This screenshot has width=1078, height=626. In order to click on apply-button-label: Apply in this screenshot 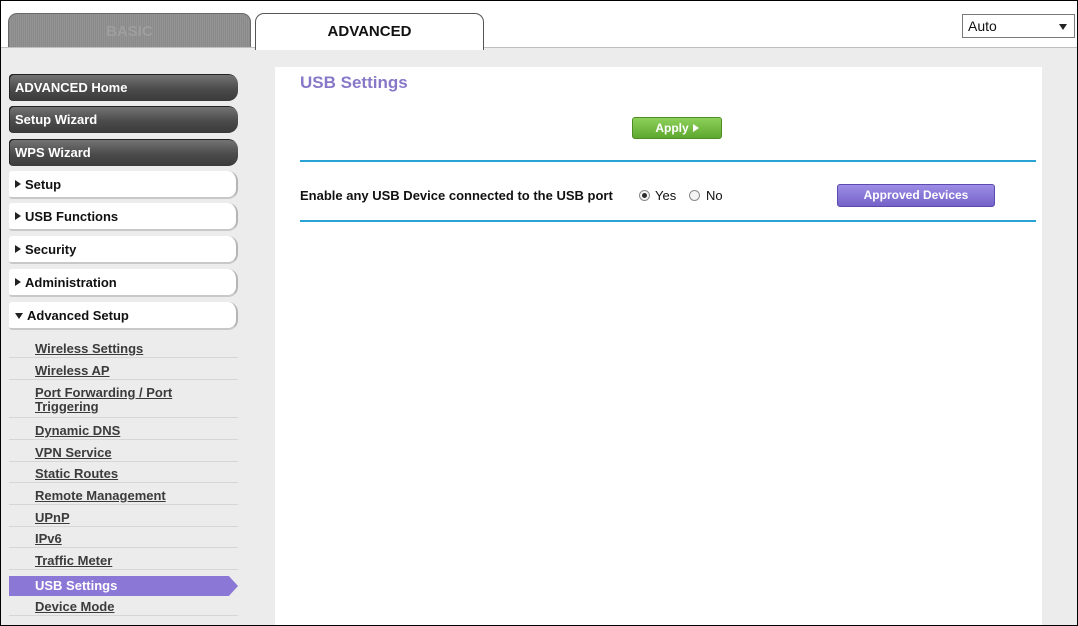, I will do `click(672, 128)`.